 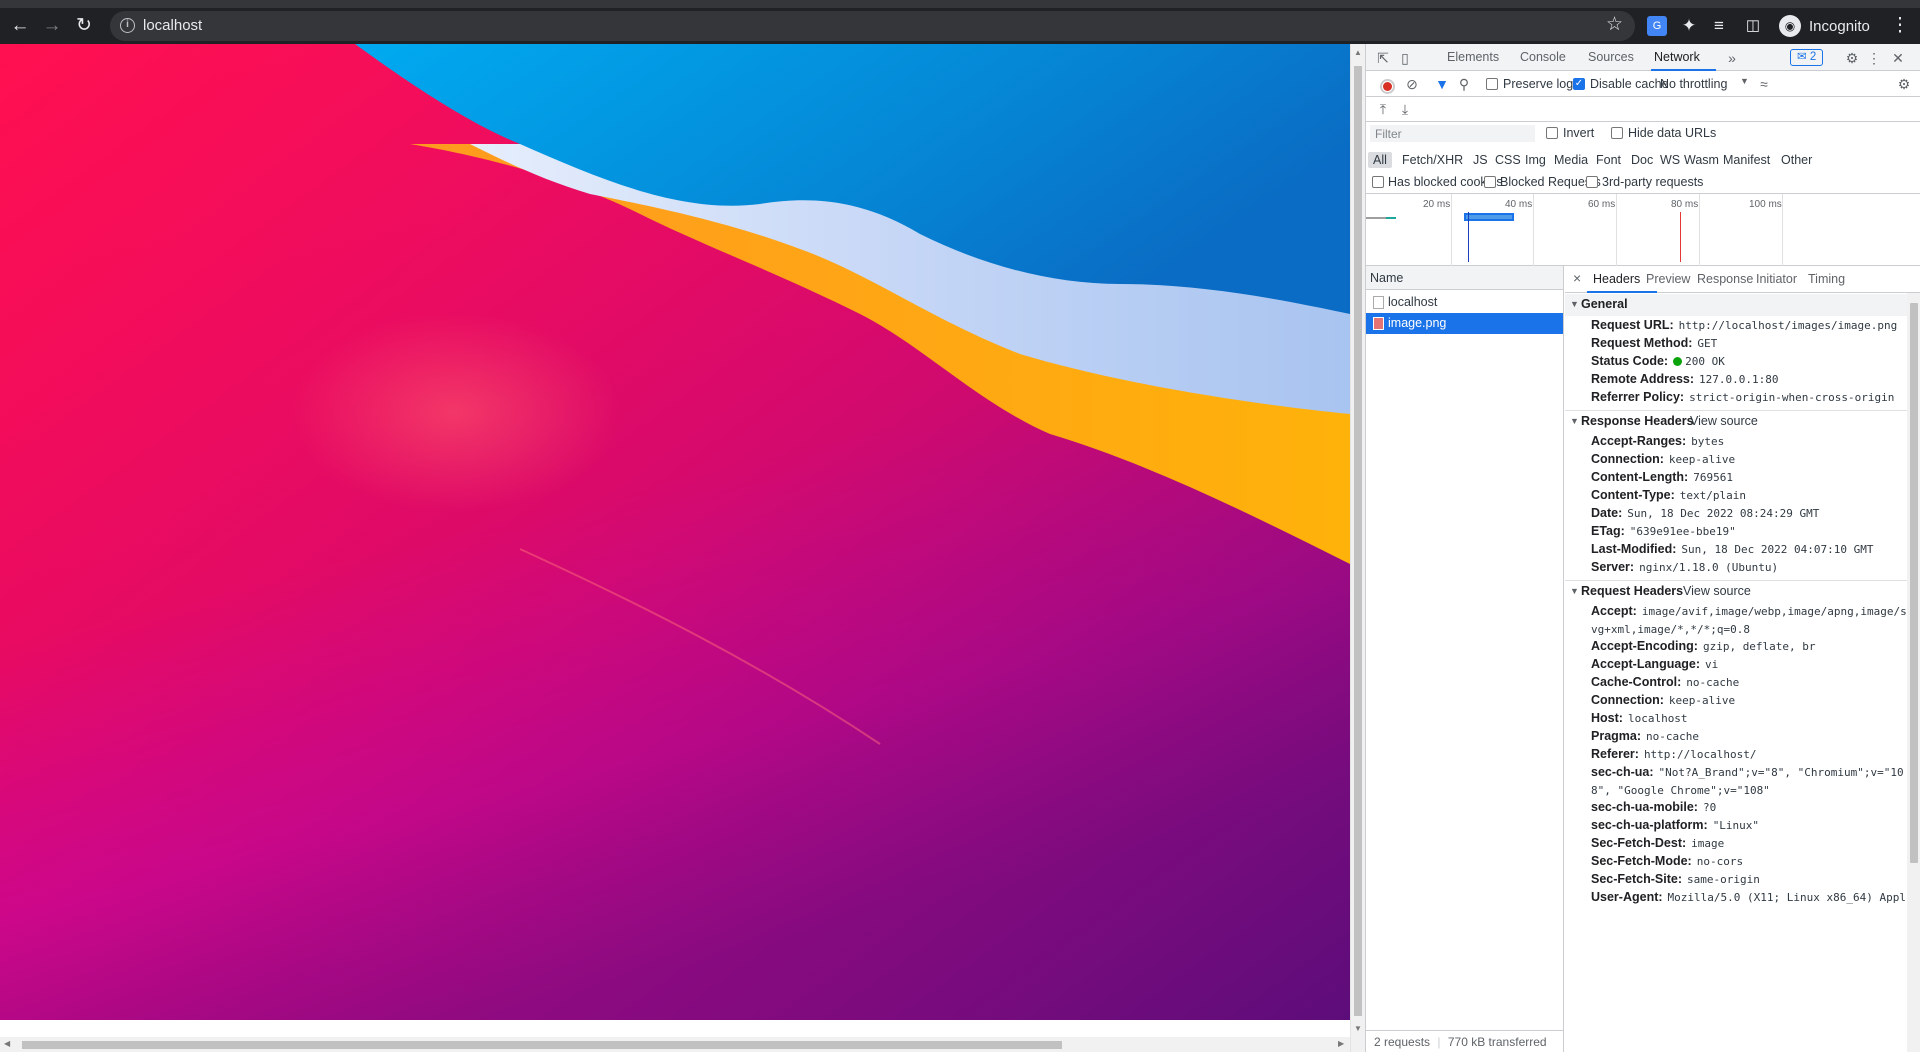 What do you see at coordinates (1616, 279) in the screenshot?
I see `tab-headers: Headers` at bounding box center [1616, 279].